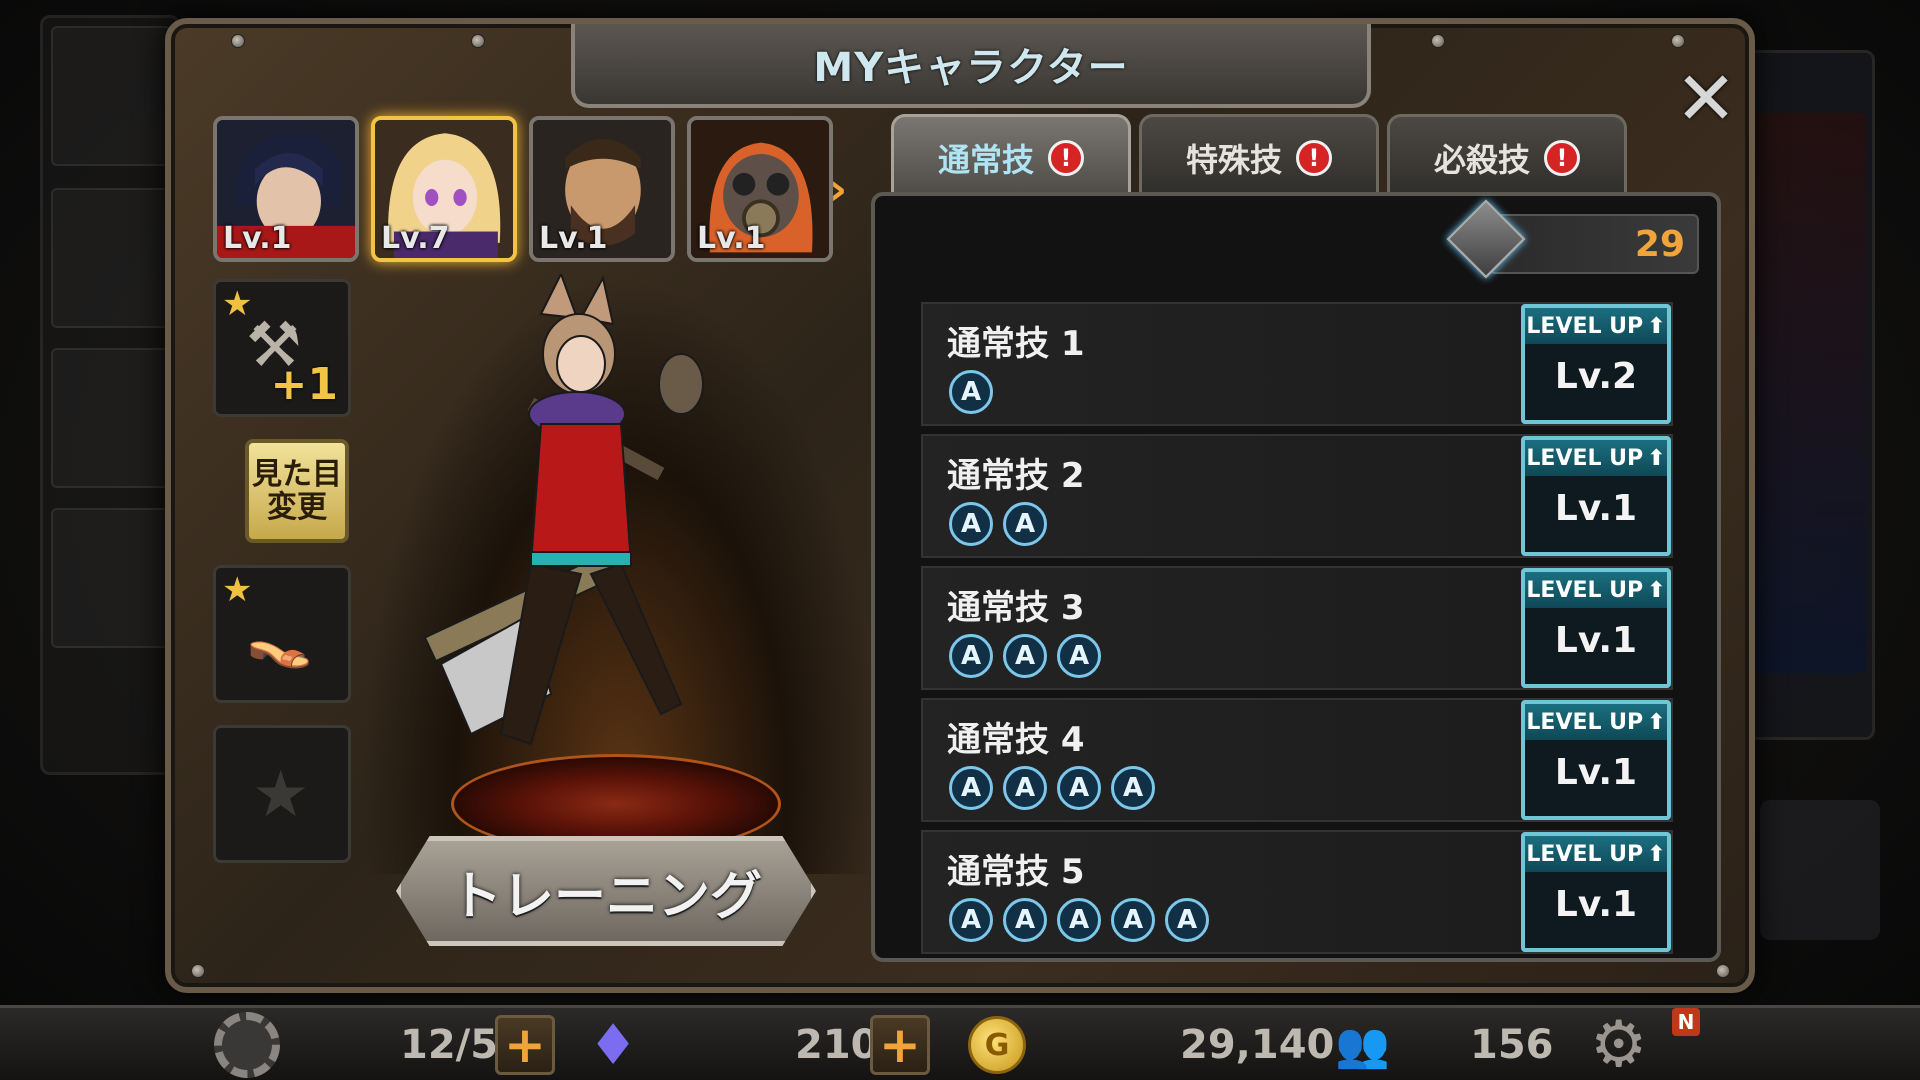 The height and width of the screenshot is (1080, 1920). I want to click on level-up-button: LEVEL UP ⬆ Lv.2, so click(1596, 364).